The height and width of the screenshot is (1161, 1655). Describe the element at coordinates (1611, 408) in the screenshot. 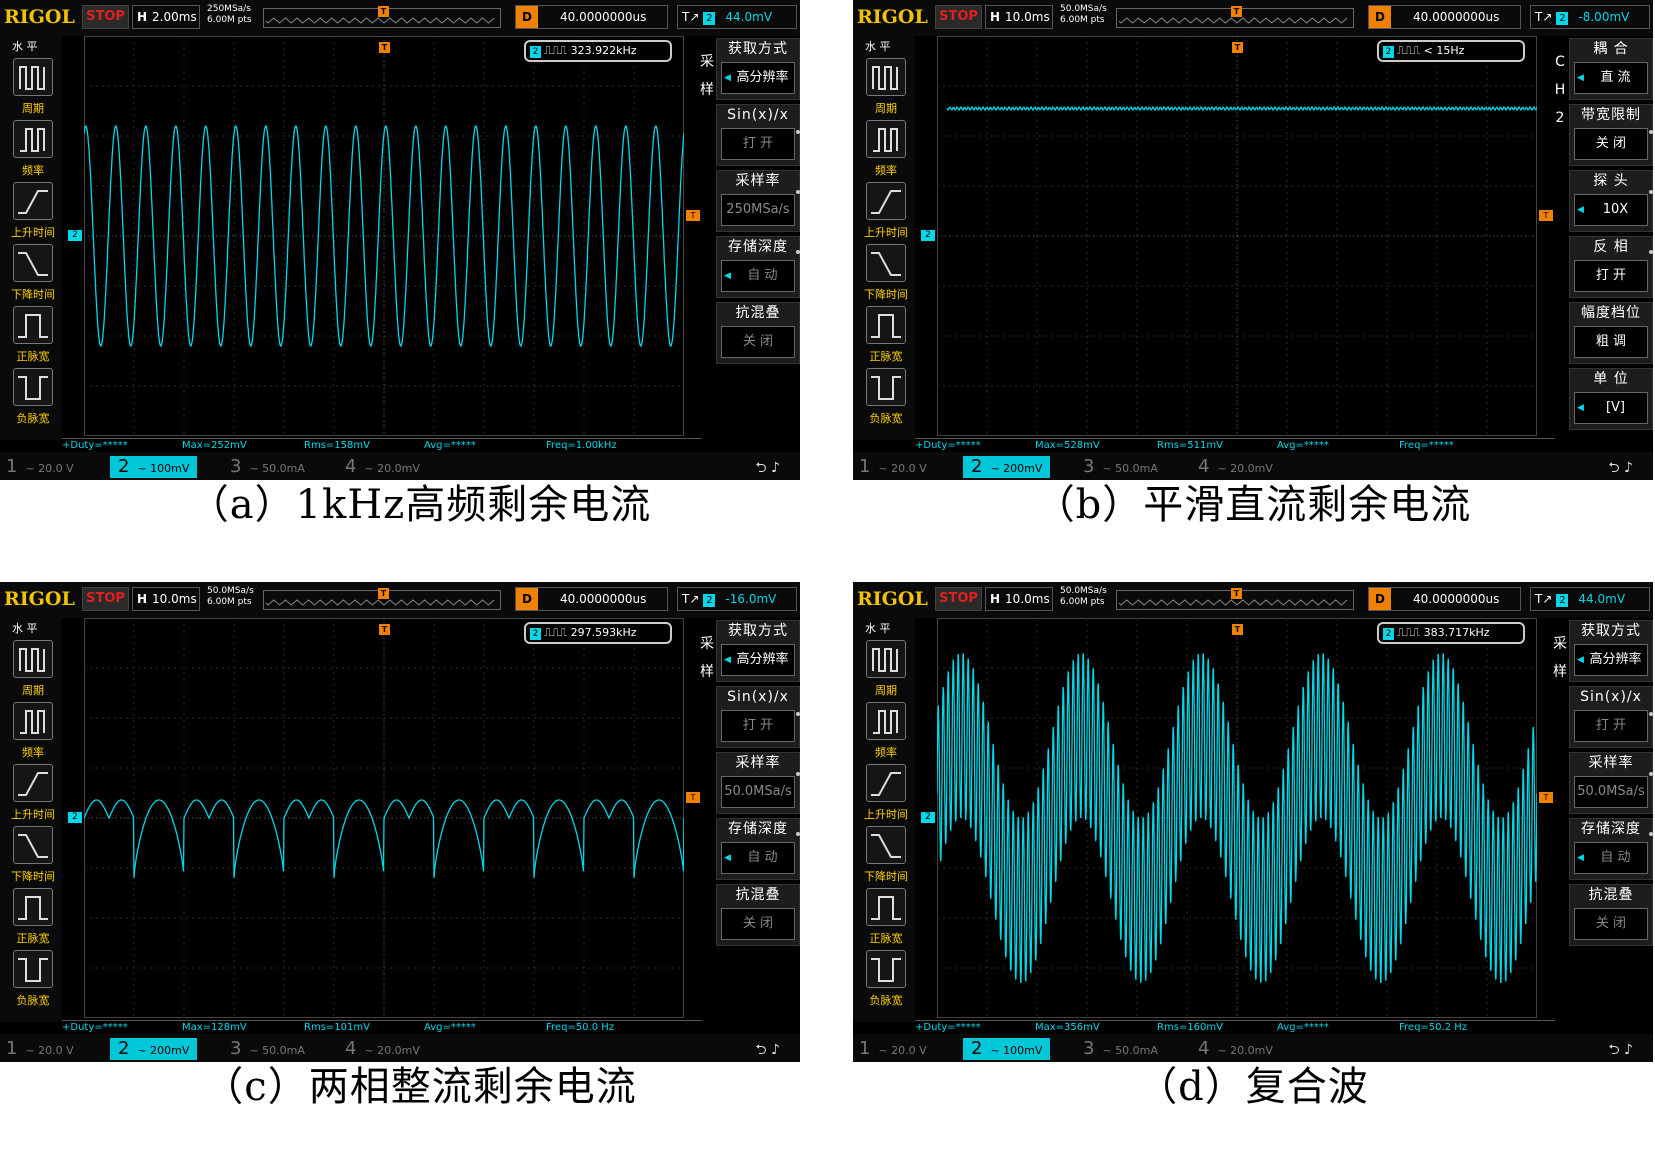

I see `menu-value: ◀ [V]` at that location.